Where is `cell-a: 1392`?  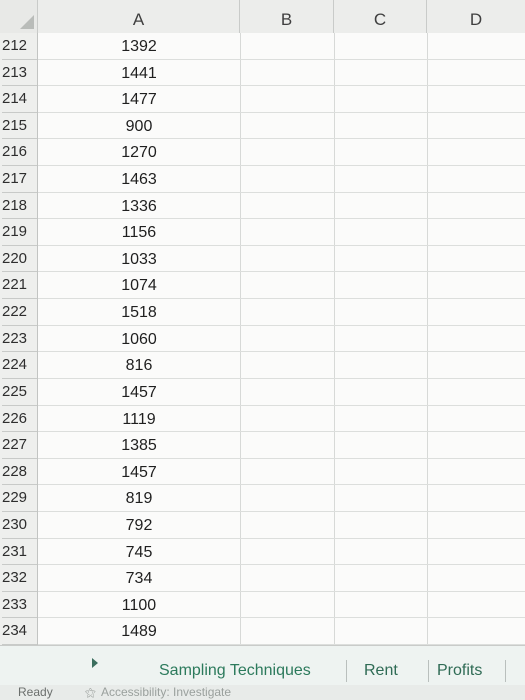 cell-a: 1392 is located at coordinates (139, 46).